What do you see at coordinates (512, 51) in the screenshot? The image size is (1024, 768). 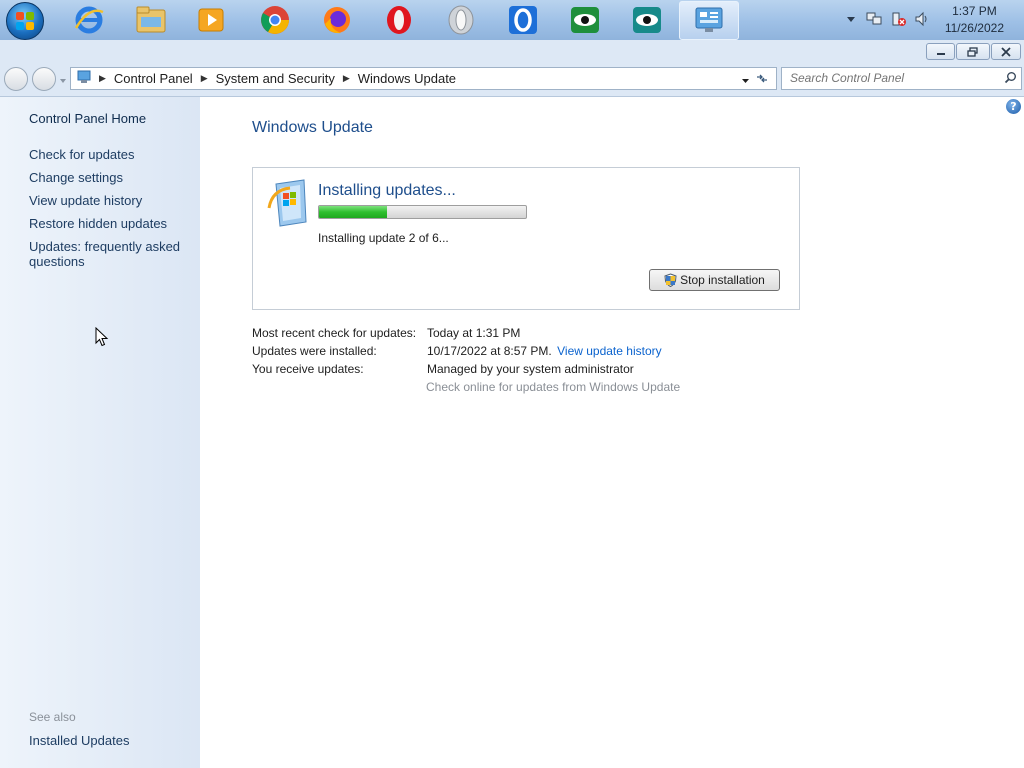 I see `window-caption-bar` at bounding box center [512, 51].